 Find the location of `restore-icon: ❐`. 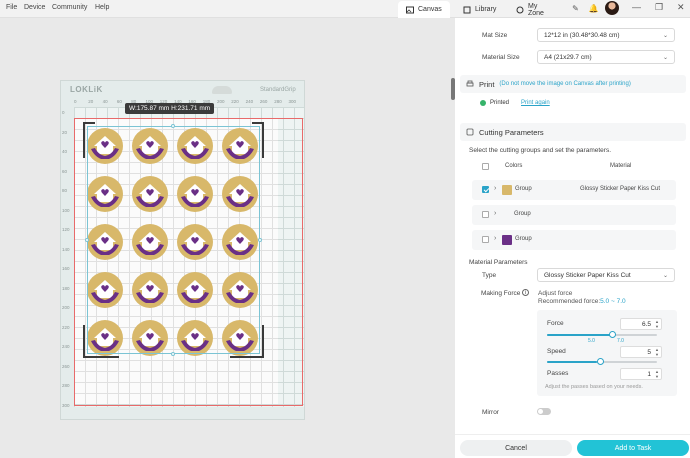

restore-icon: ❐ is located at coordinates (659, 7).